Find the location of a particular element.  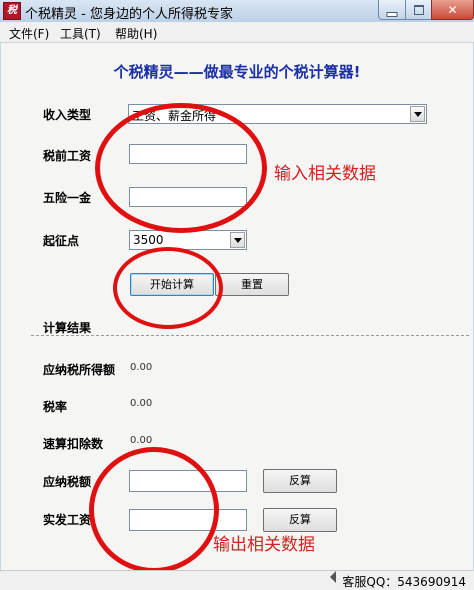

tax-rate-label: 税率 is located at coordinates (55, 407).